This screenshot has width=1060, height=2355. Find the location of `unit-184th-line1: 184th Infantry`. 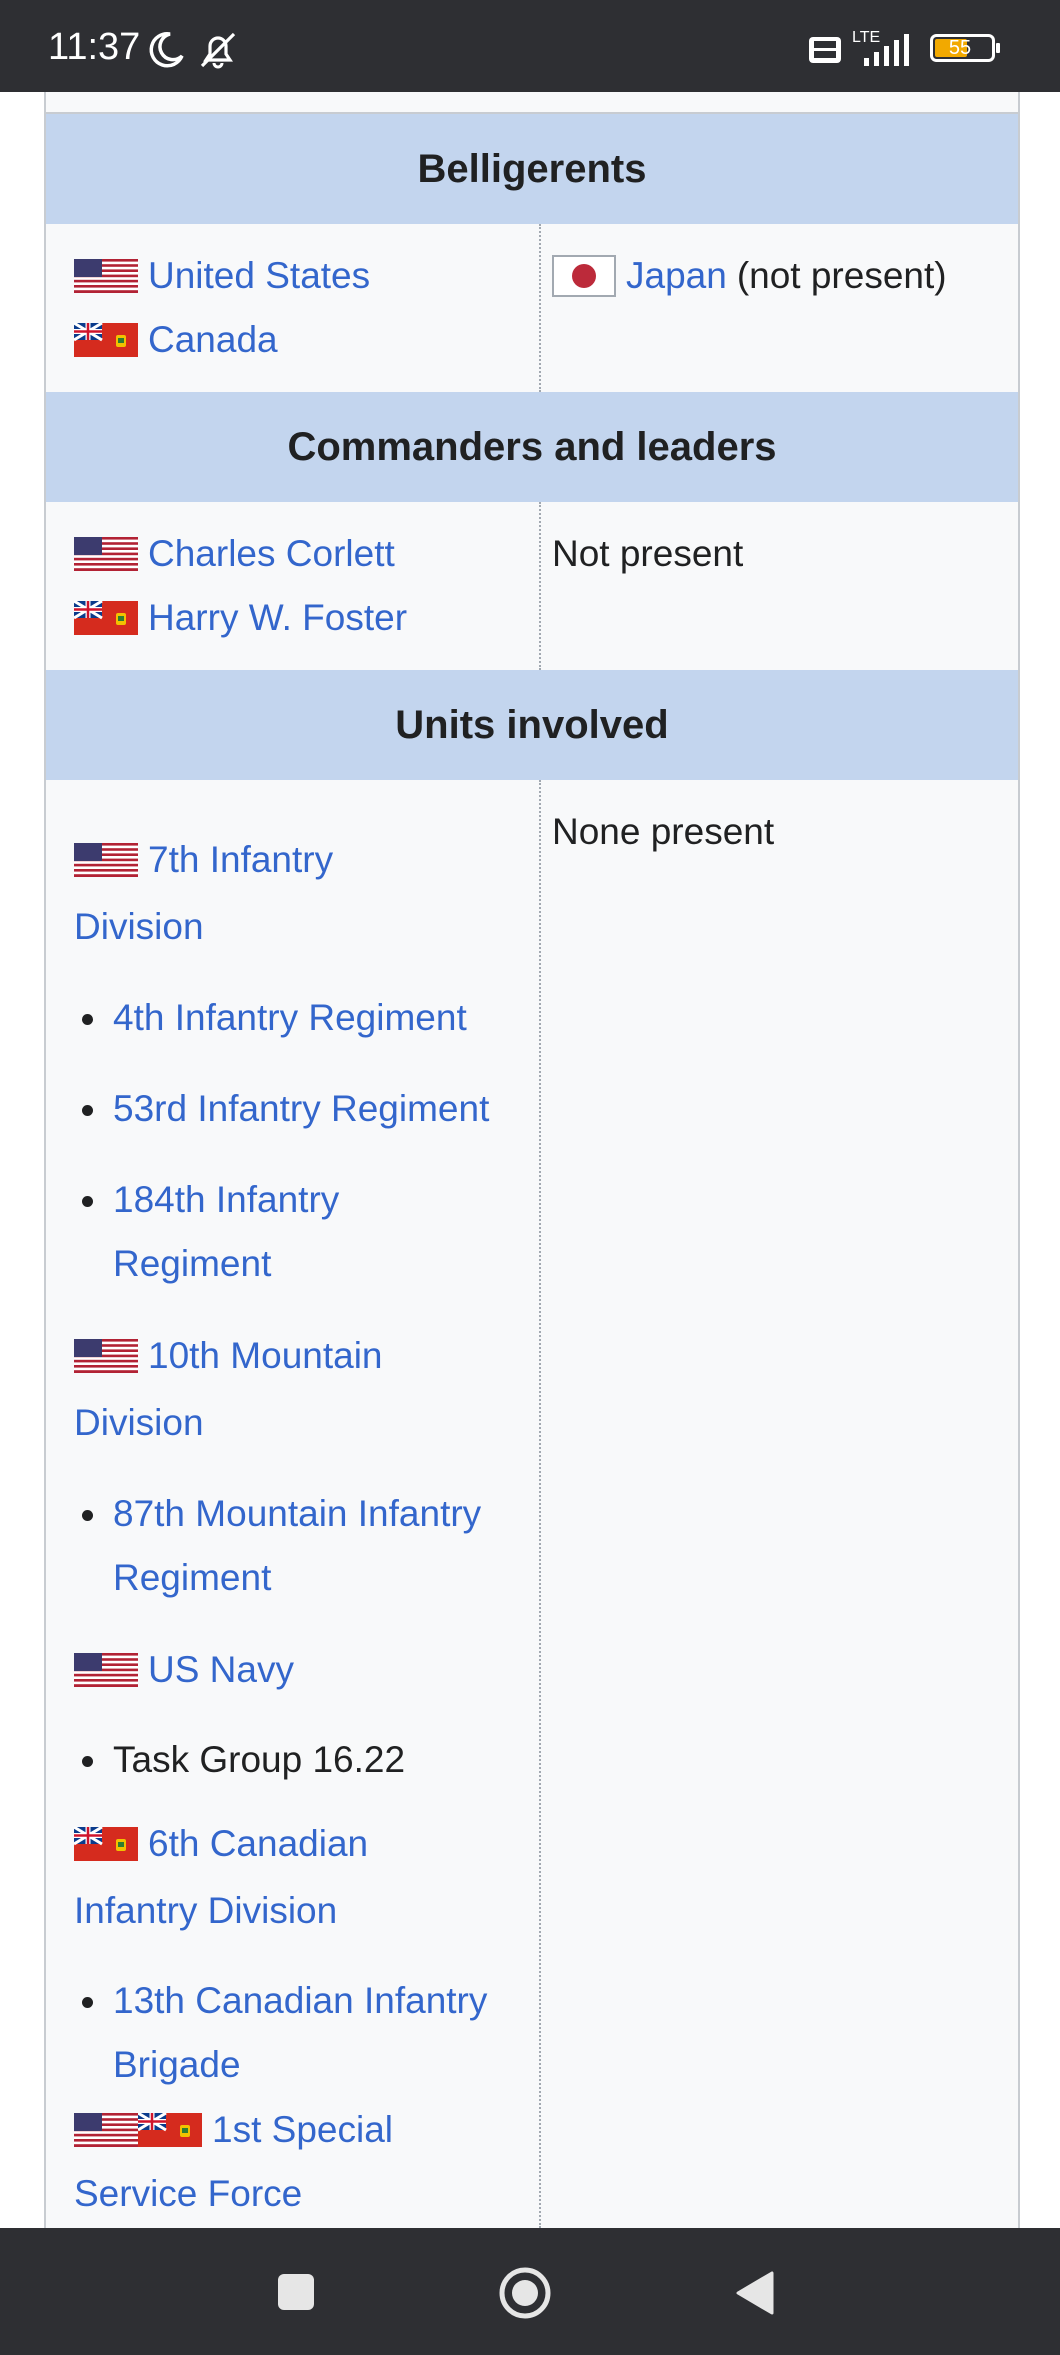

unit-184th-line1: 184th Infantry is located at coordinates (226, 1200).